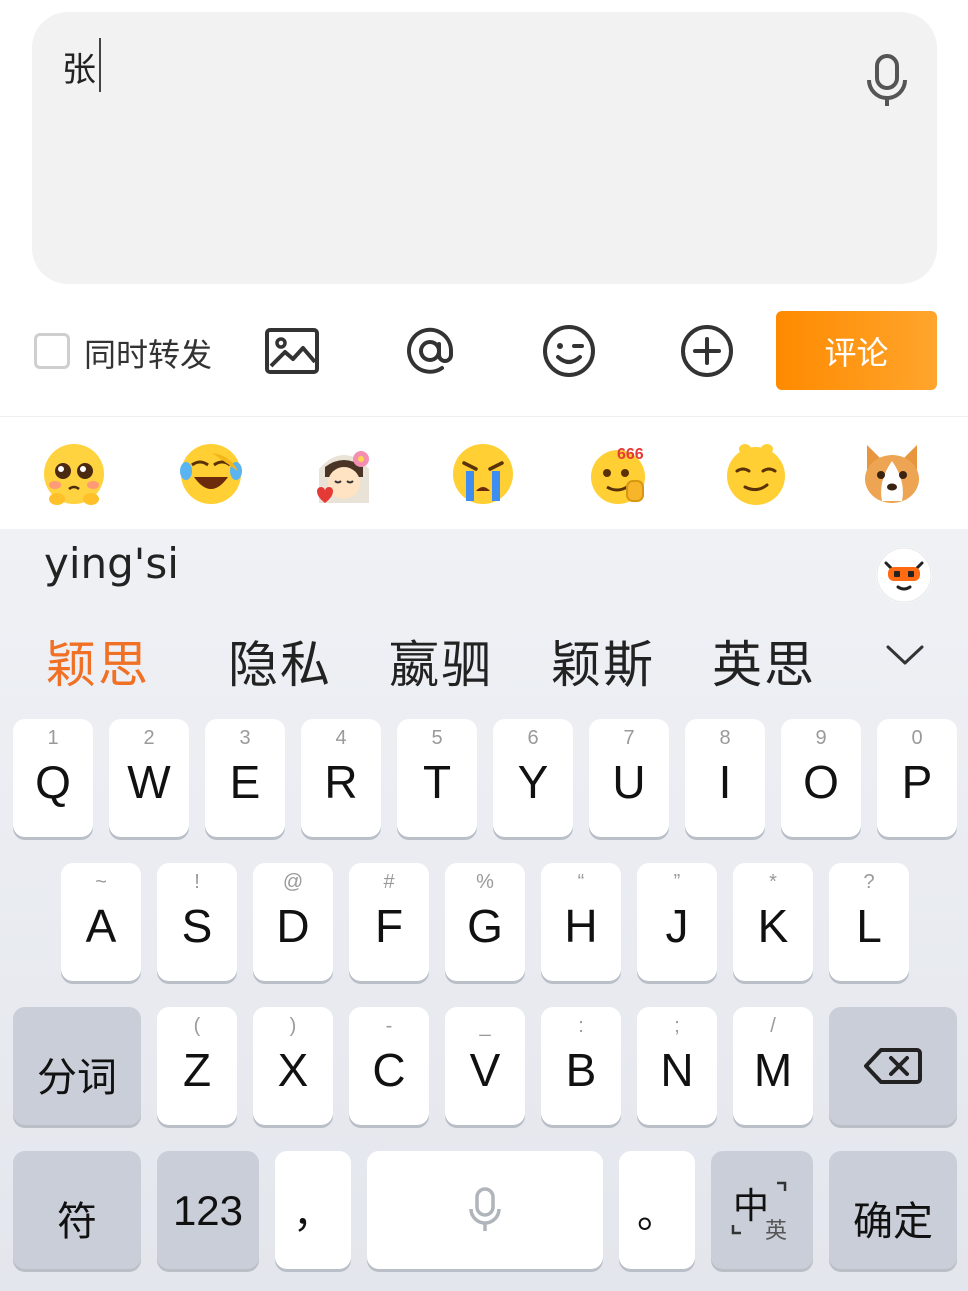  I want to click on corgi-emoji, so click(892, 474).